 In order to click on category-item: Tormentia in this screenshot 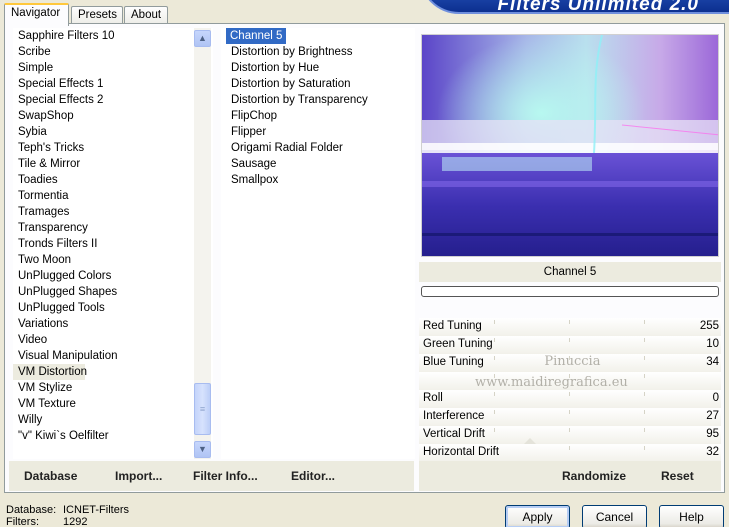, I will do `click(104, 196)`.